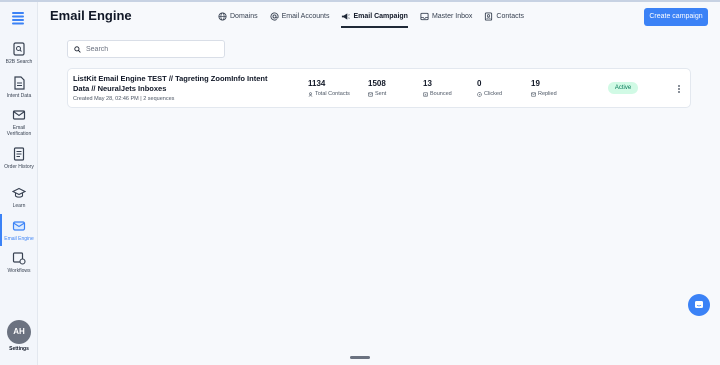  I want to click on more-options-icon, so click(679, 89).